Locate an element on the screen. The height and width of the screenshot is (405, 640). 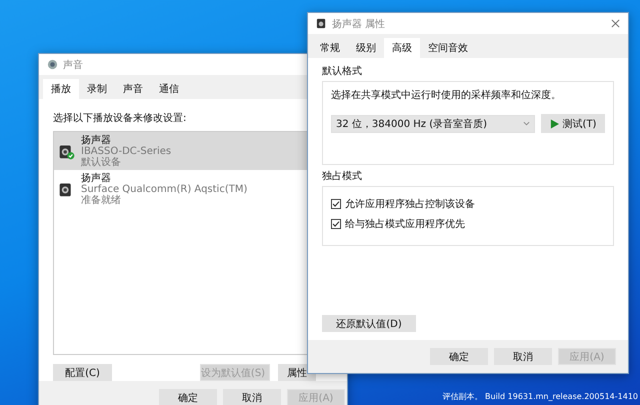
chevron-down-icon is located at coordinates (526, 123).